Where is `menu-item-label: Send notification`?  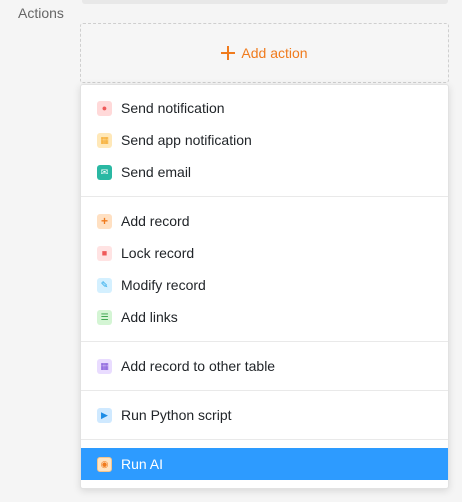
menu-item-label: Send notification is located at coordinates (173, 108).